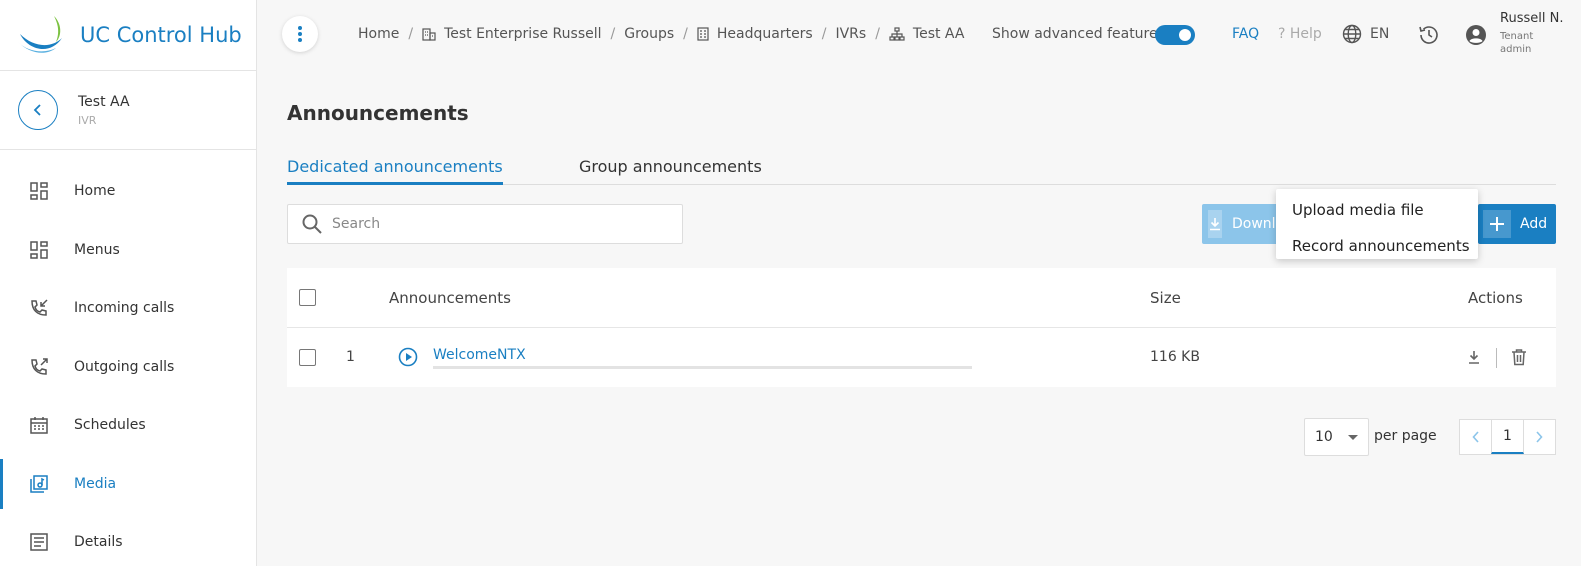  Describe the element at coordinates (124, 366) in the screenshot. I see `sidebar-item-label: Outgoing calls` at that location.